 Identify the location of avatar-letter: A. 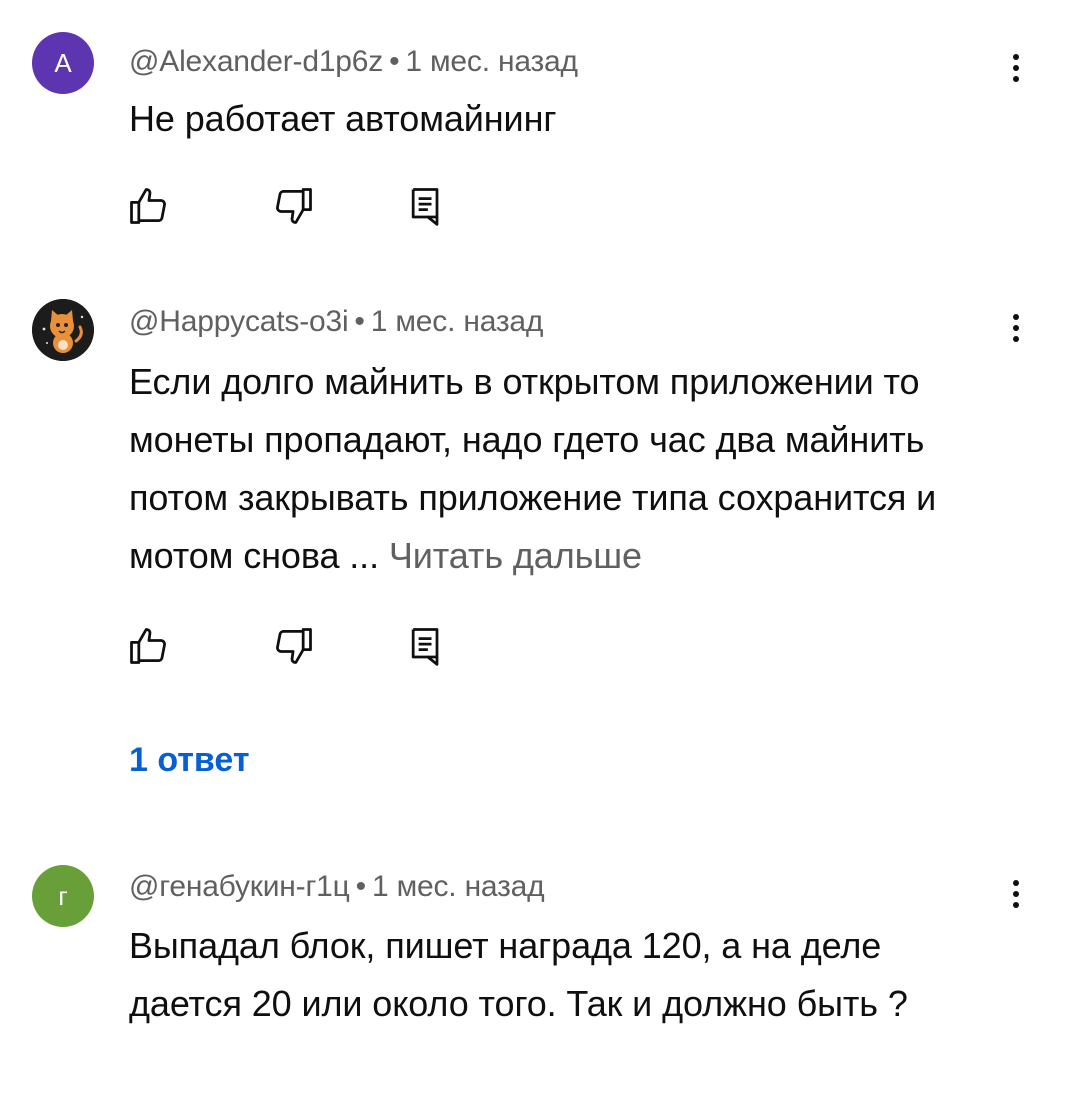
(63, 62).